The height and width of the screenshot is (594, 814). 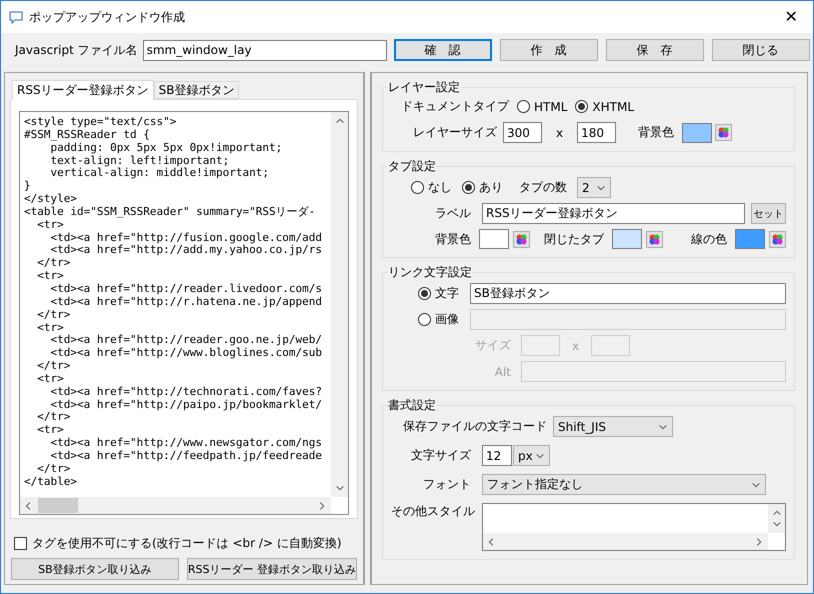 What do you see at coordinates (573, 239) in the screenshot?
I see `color-label: 閉じたタブ` at bounding box center [573, 239].